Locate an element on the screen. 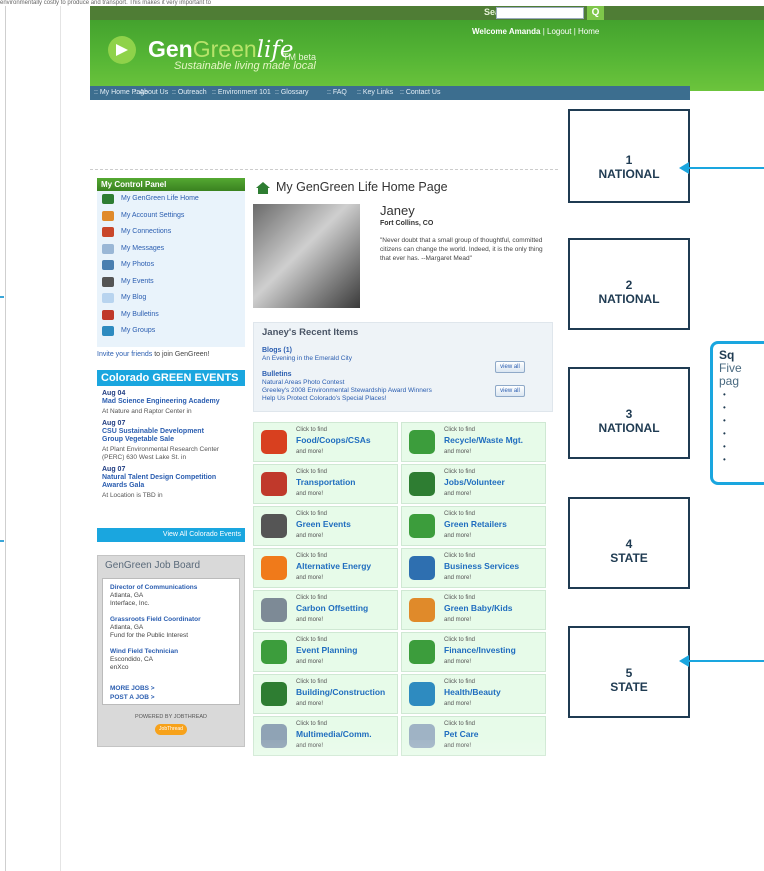  left-column-divider is located at coordinates (5, 438).